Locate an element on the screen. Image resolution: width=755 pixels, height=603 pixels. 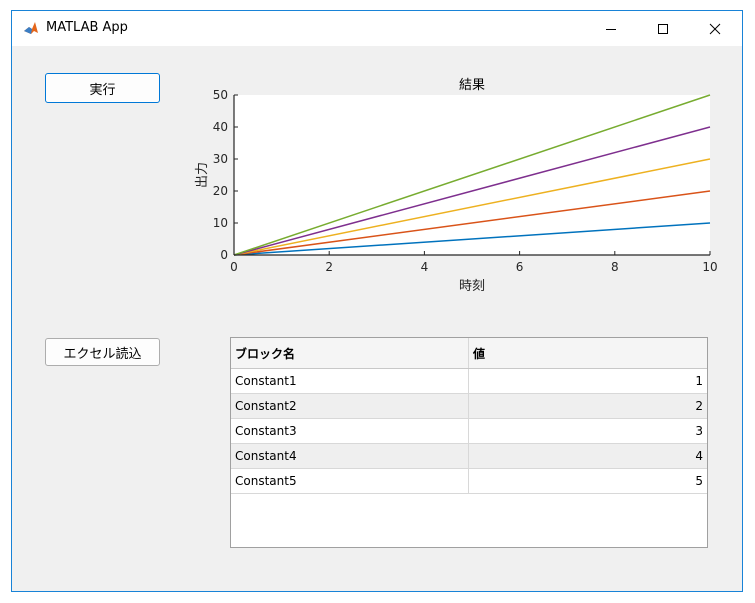
table-row: Constant2 2 is located at coordinates (469, 406).